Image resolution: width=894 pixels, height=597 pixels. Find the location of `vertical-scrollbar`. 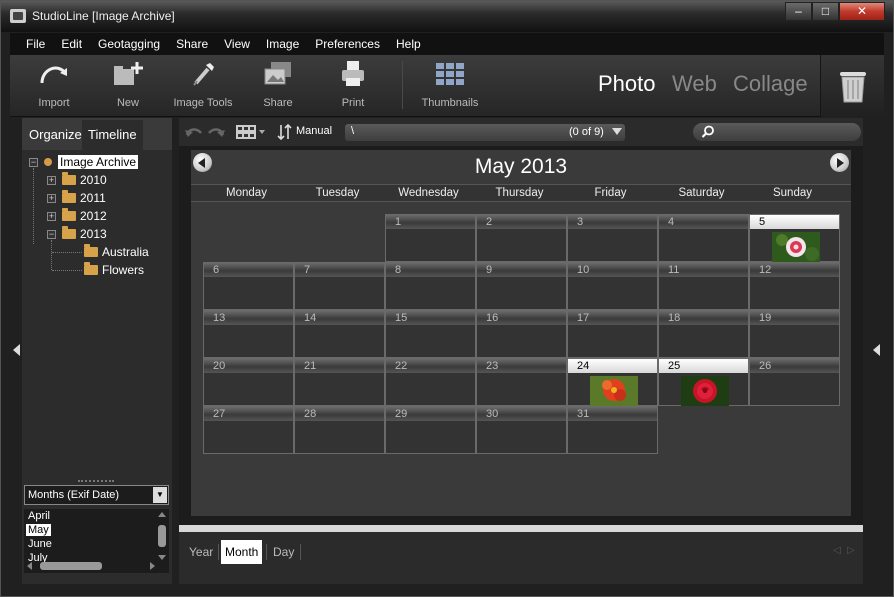

vertical-scrollbar is located at coordinates (162, 536).